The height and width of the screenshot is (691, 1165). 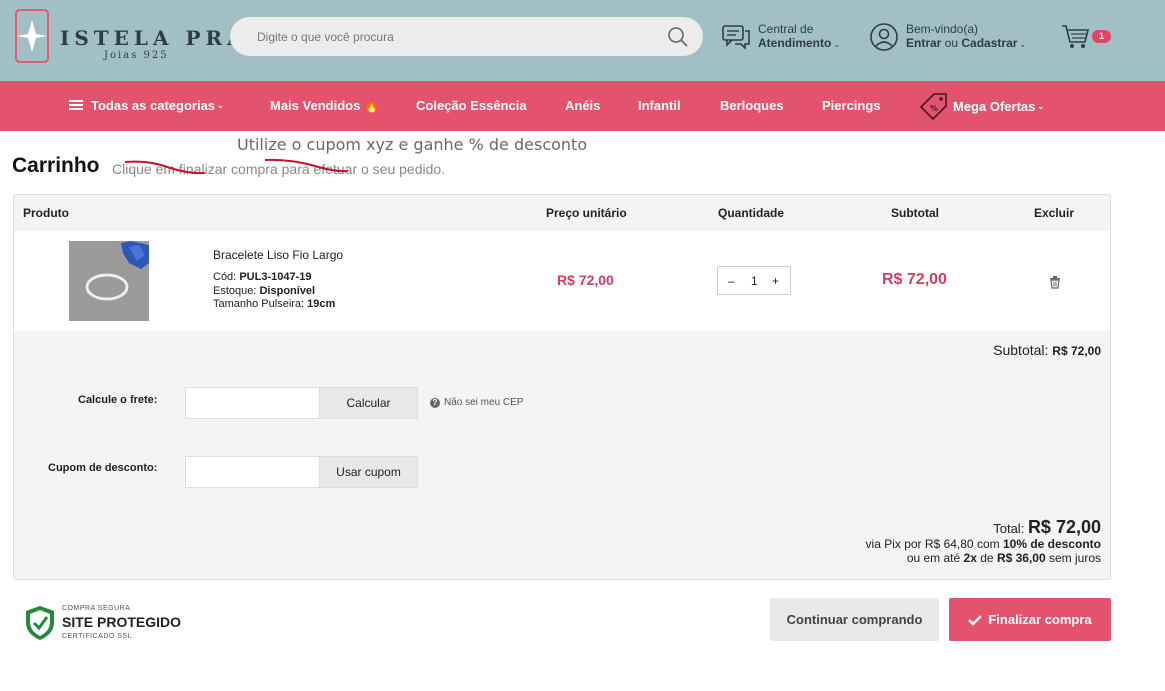 I want to click on subtotal-summary: Subtotal: R$ 72,00, so click(x=1047, y=350).